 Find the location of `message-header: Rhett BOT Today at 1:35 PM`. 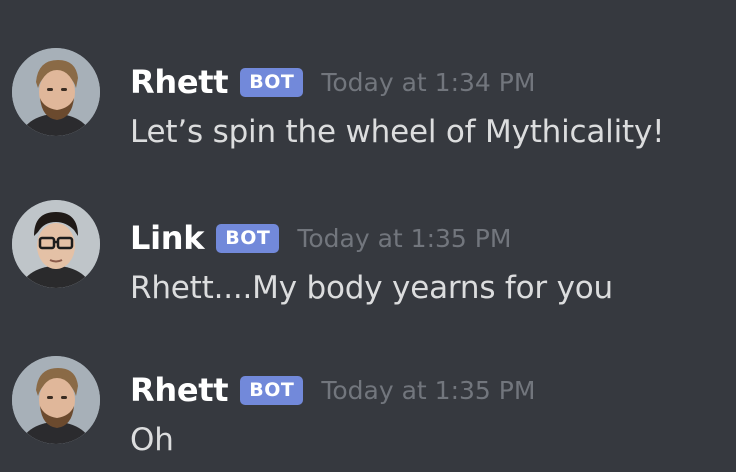

message-header: Rhett BOT Today at 1:35 PM is located at coordinates (332, 390).